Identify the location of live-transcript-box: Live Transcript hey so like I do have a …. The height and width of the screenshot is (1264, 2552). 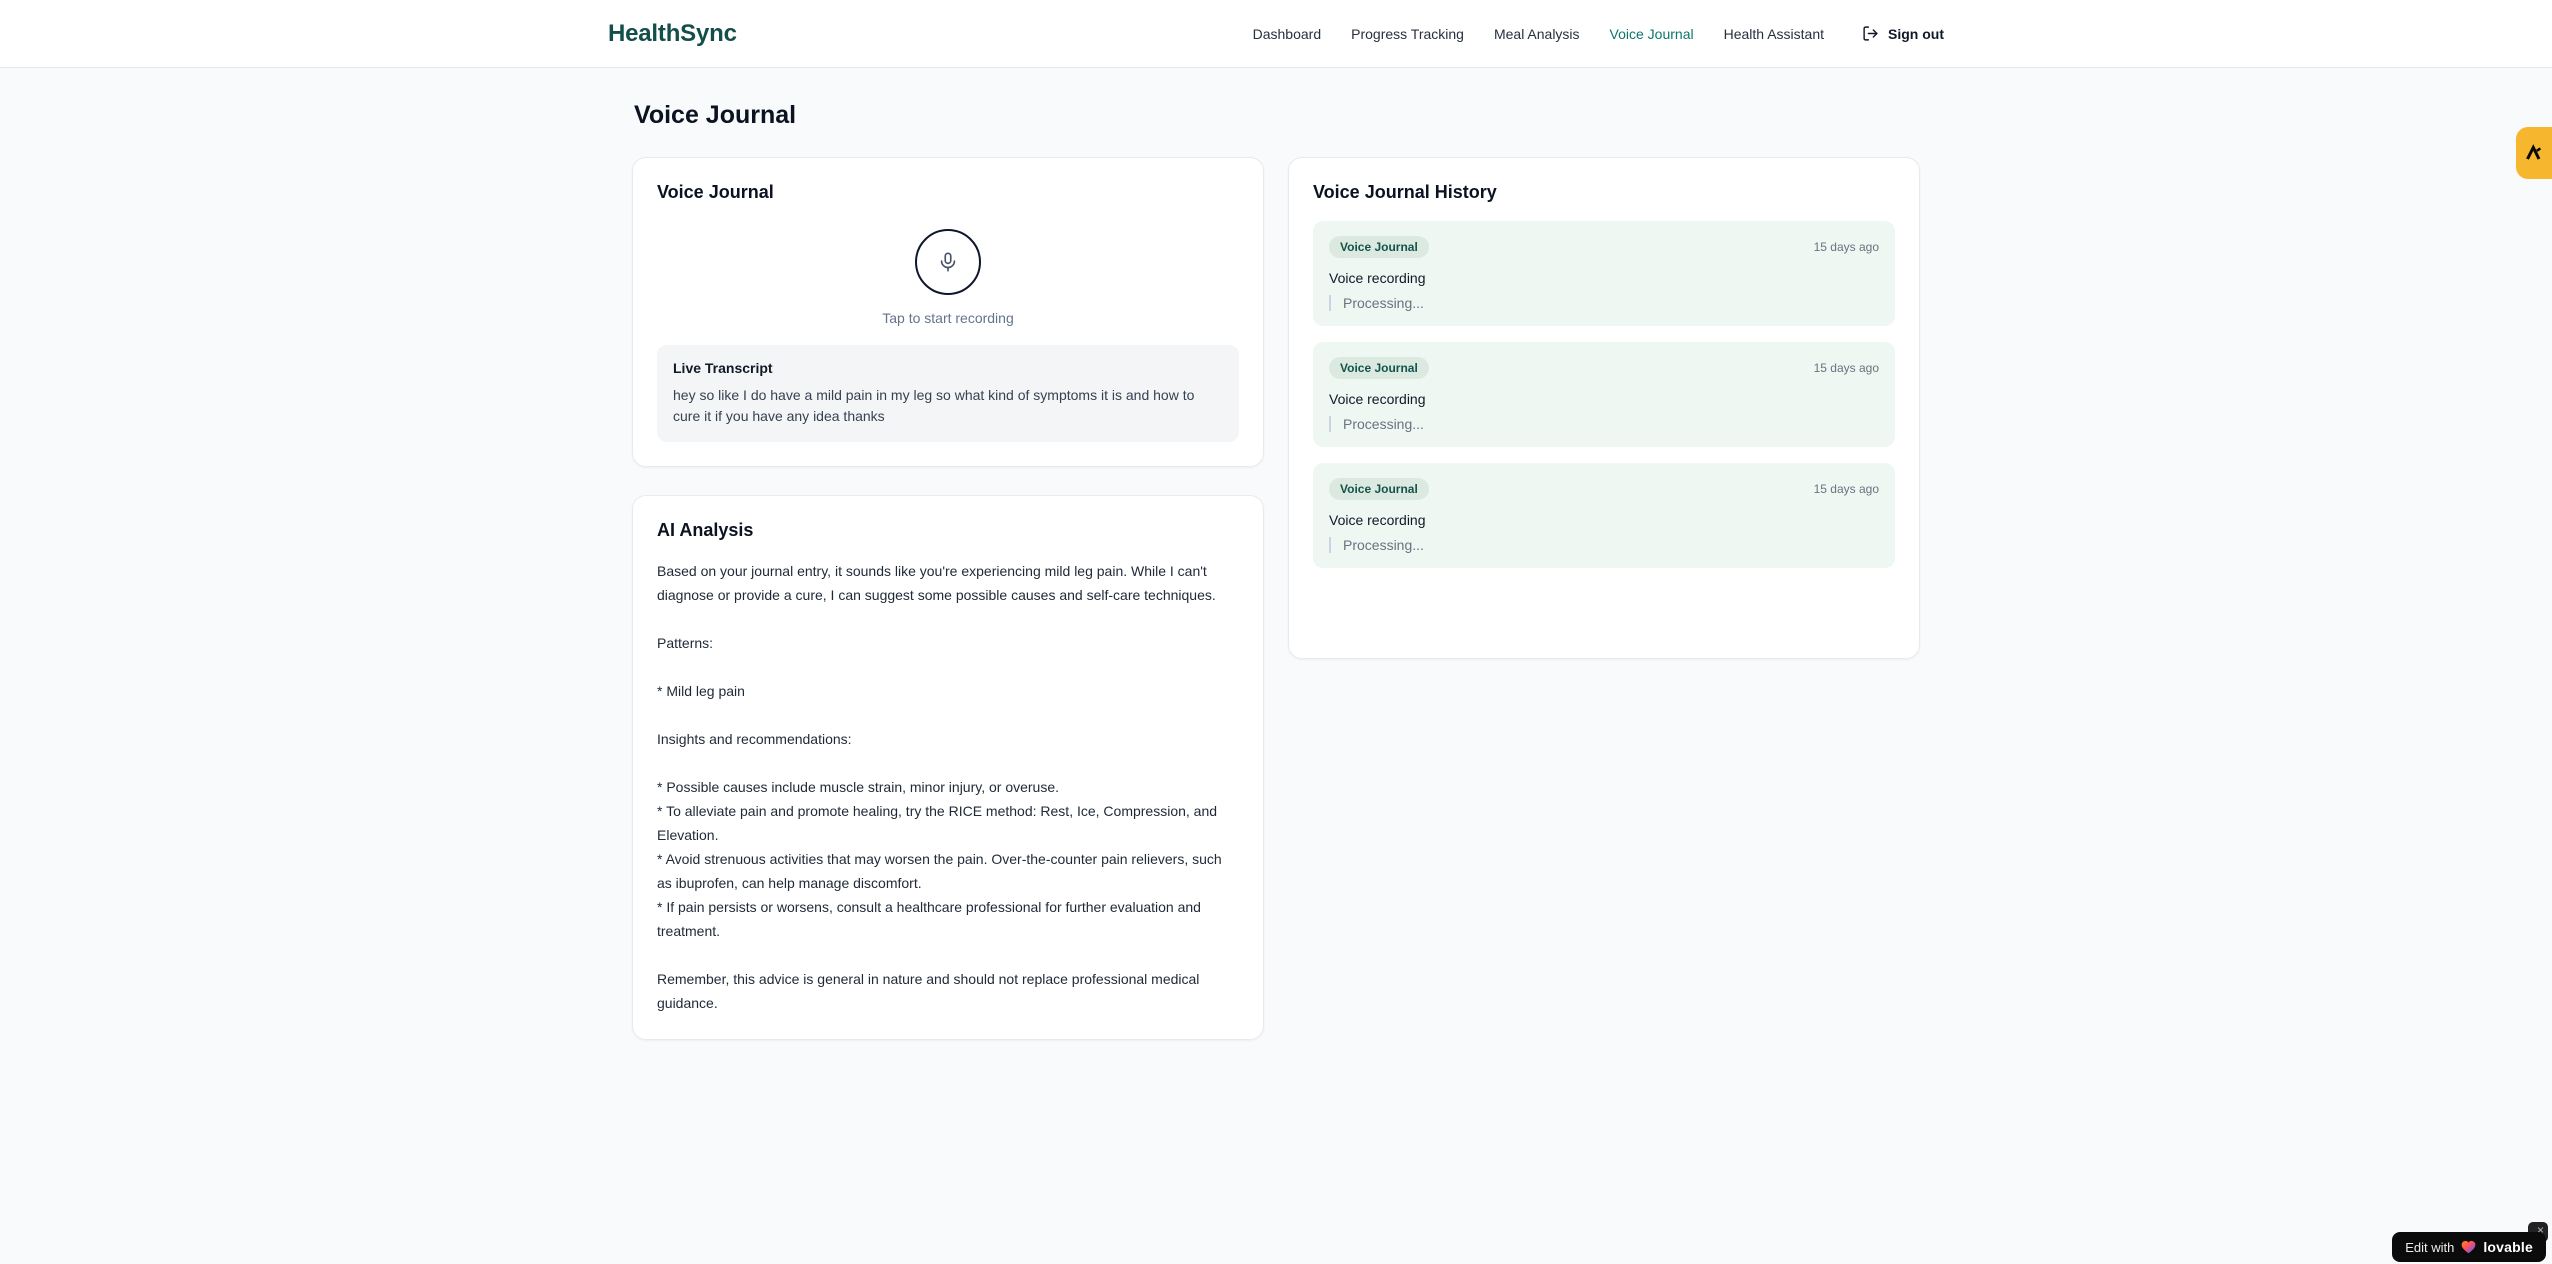
(948, 393).